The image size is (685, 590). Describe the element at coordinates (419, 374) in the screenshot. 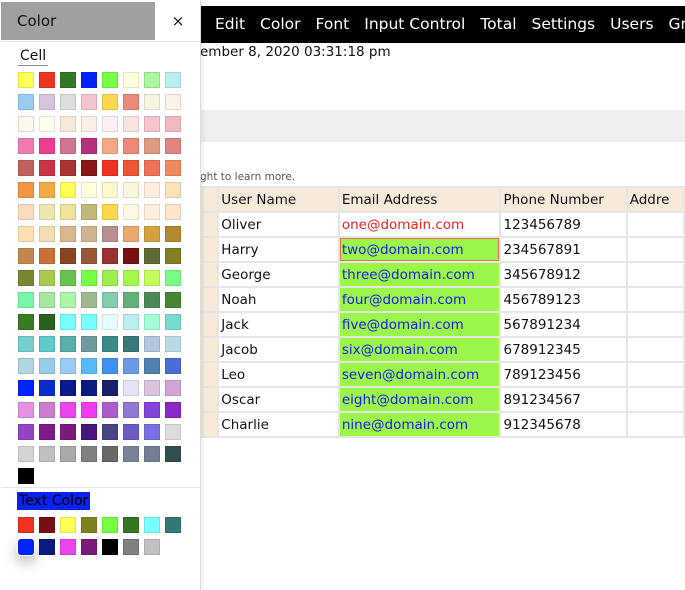

I see `email-cell: seven@domain.com` at that location.